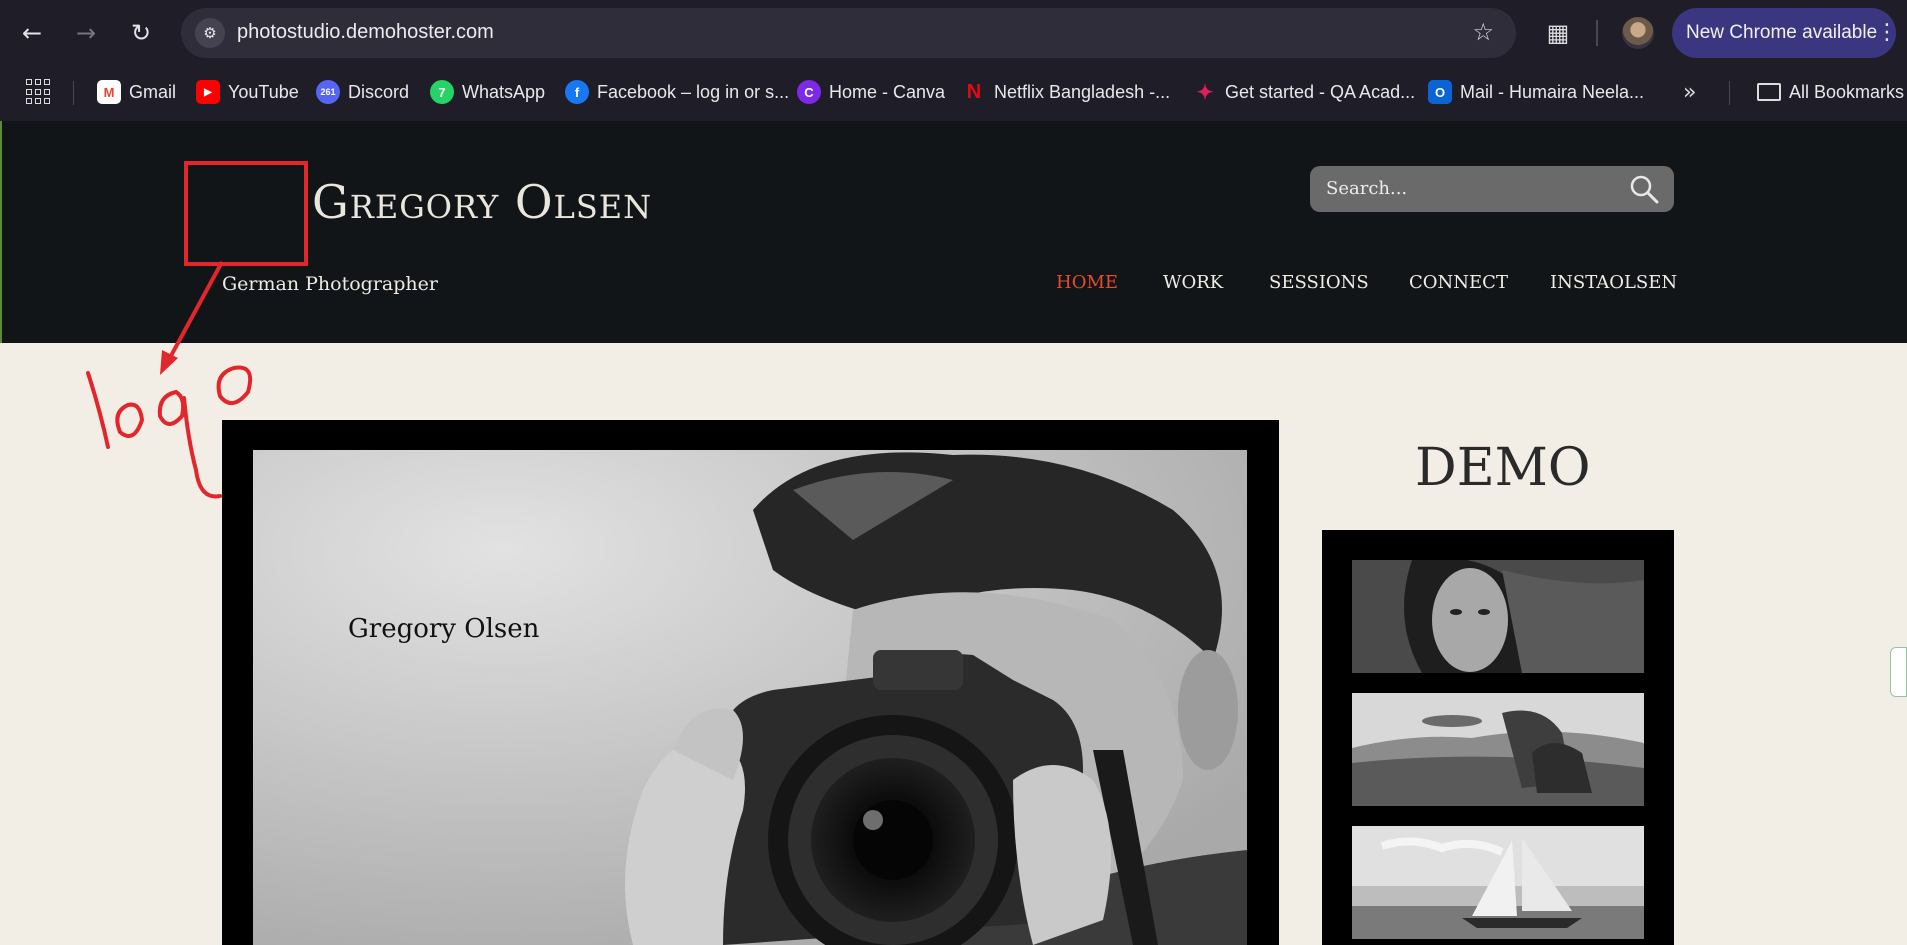 This screenshot has width=1907, height=945. I want to click on all-bookmarks-button: All Bookmarks, so click(1830, 92).